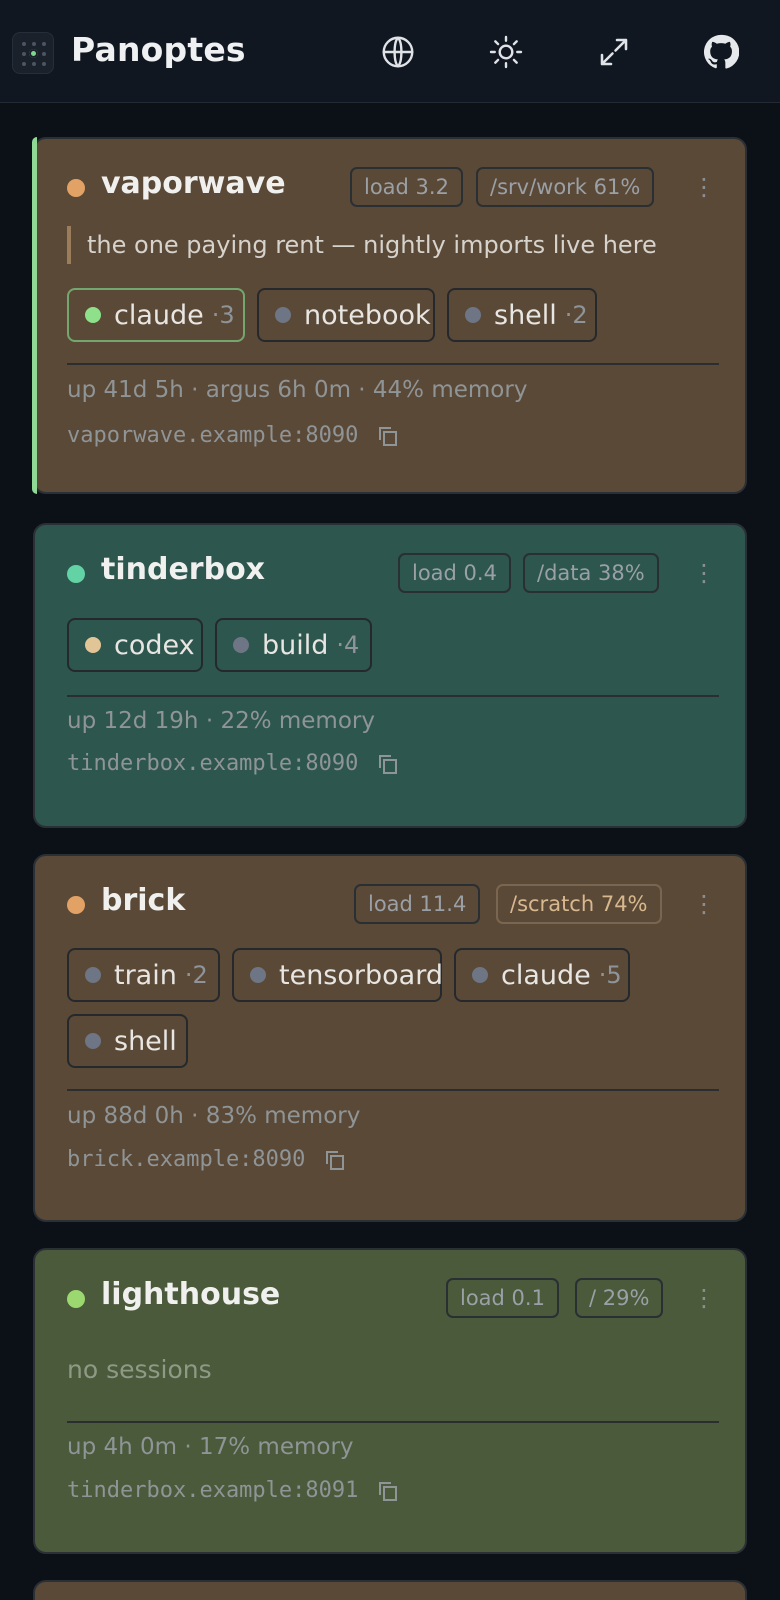  What do you see at coordinates (221, 721) in the screenshot?
I see `host-meta: up 12d 19h · 22% memory` at bounding box center [221, 721].